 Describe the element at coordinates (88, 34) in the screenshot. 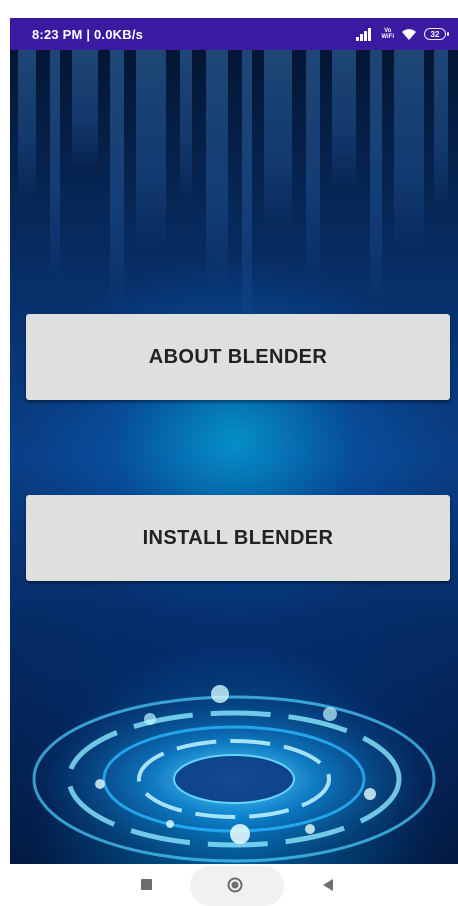

I see `status-time-speed: 8:23 PM | 0.0KB/s` at that location.